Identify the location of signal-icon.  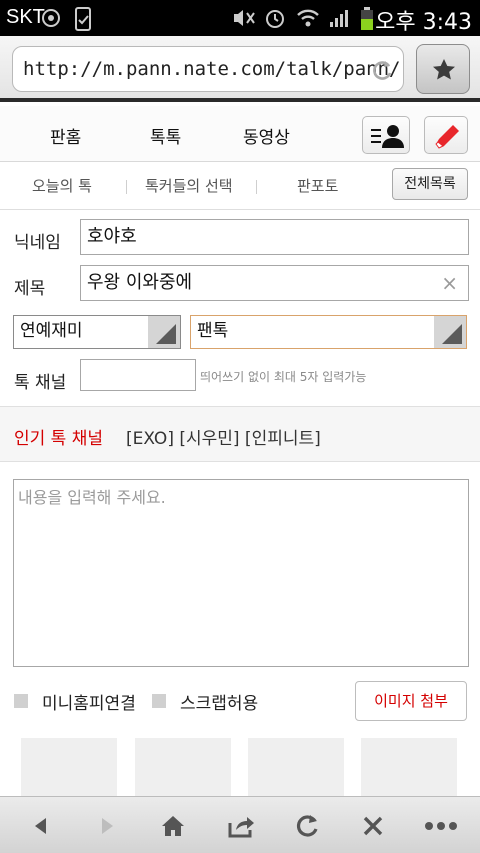
(339, 18).